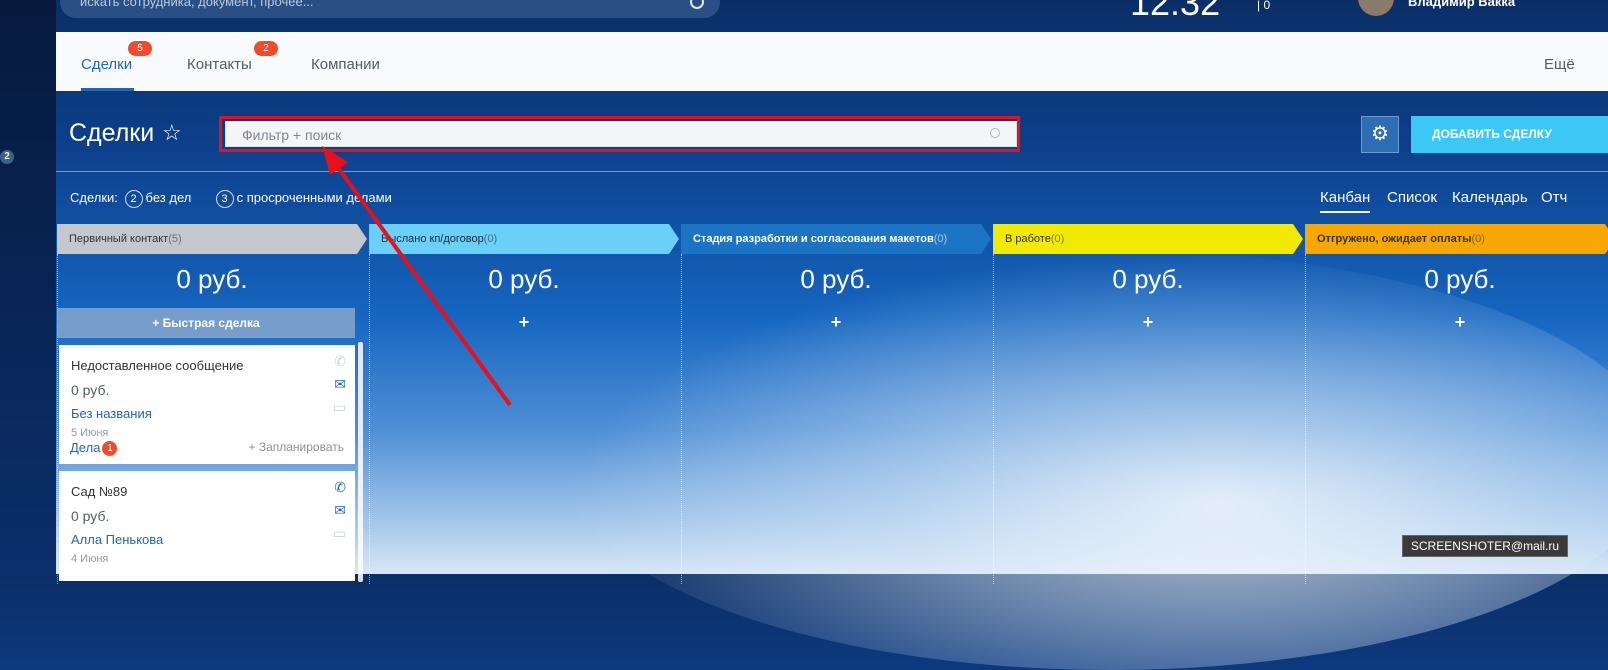 This screenshot has height=670, width=1608. I want to click on arrow-line, so click(422, 283).